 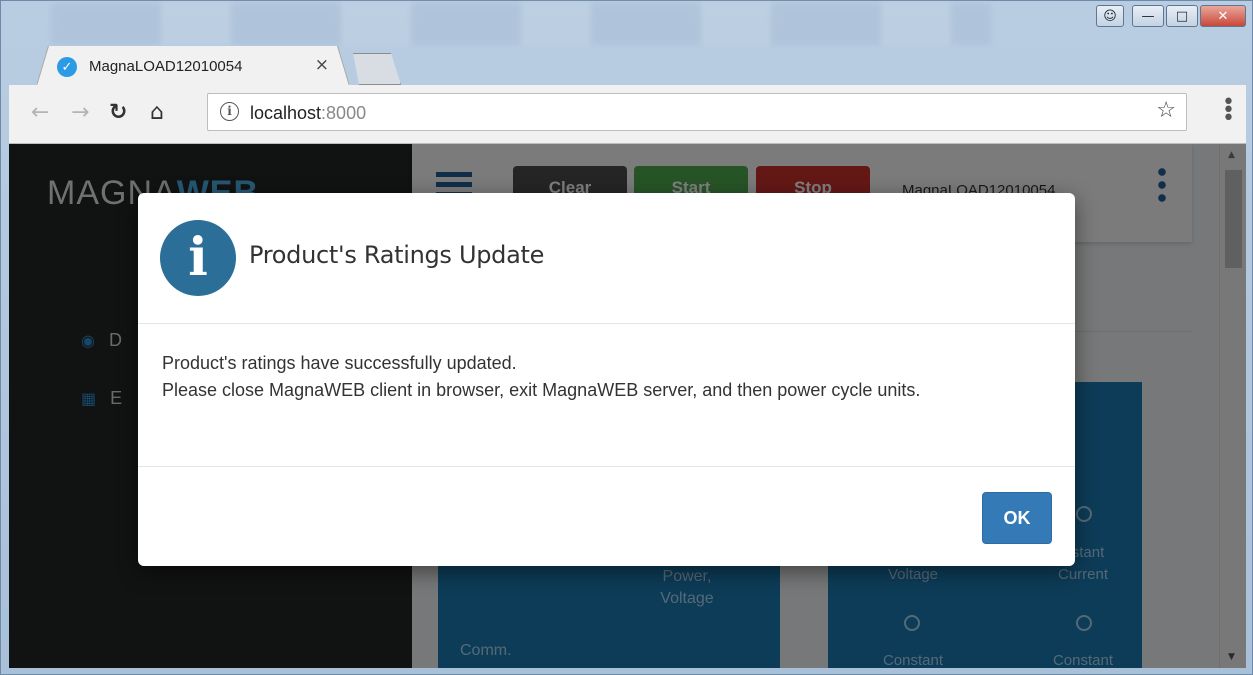 What do you see at coordinates (606, 258) in the screenshot?
I see `dialog-header: i Product's Ratings Update` at bounding box center [606, 258].